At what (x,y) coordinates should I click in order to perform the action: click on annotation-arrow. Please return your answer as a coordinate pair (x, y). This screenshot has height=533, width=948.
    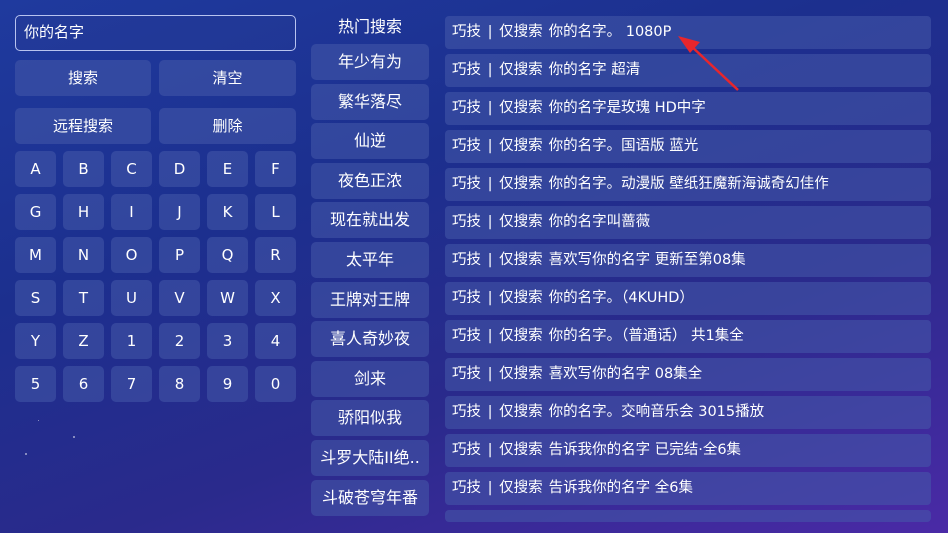
    Looking at the image, I should click on (708, 63).